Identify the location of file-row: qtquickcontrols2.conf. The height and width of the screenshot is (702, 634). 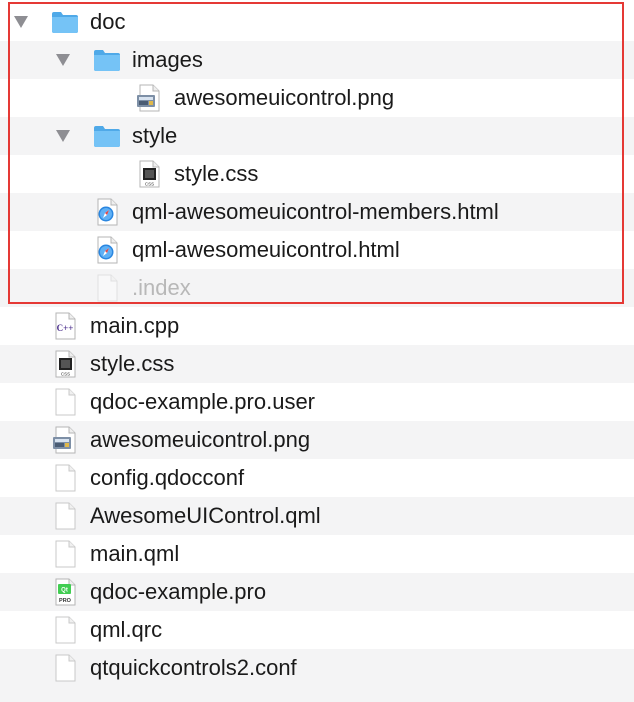
(317, 668).